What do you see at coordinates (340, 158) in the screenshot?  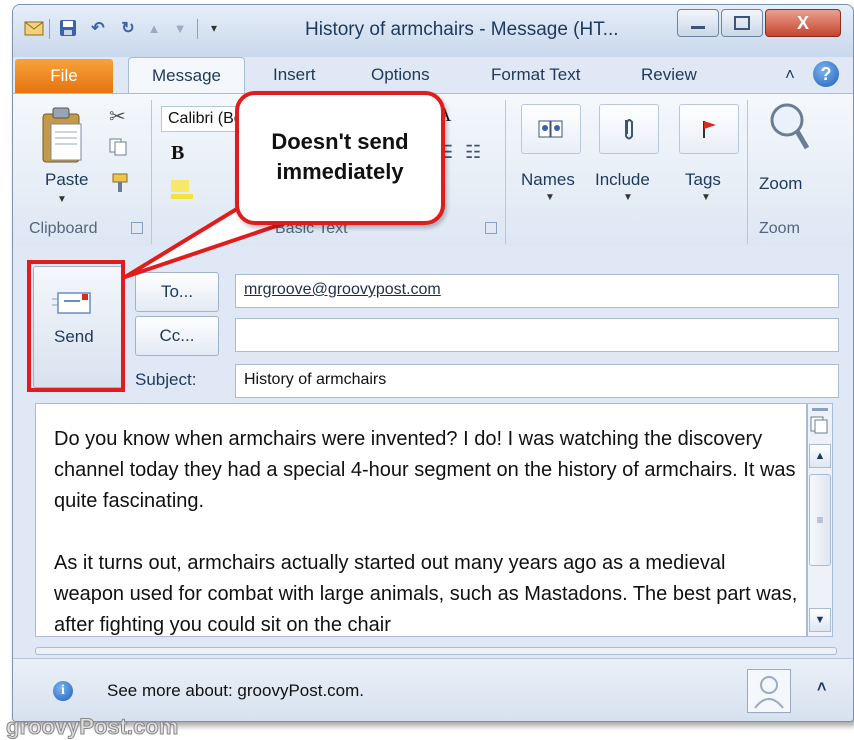 I see `callout-bubble: Doesn't send immediately` at bounding box center [340, 158].